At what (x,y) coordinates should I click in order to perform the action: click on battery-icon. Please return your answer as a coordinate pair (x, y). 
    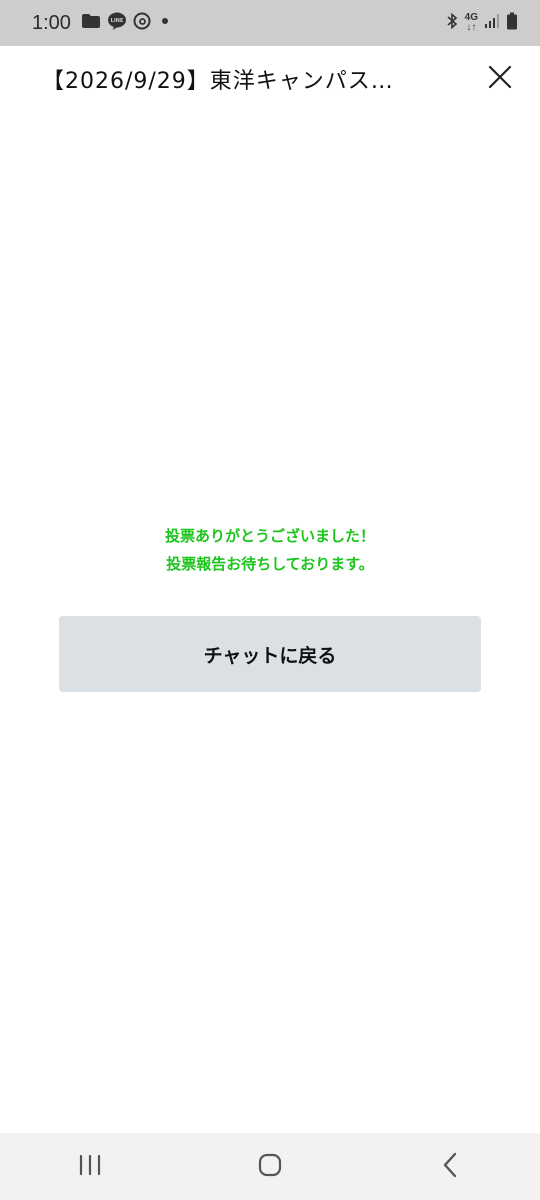
    Looking at the image, I should click on (512, 23).